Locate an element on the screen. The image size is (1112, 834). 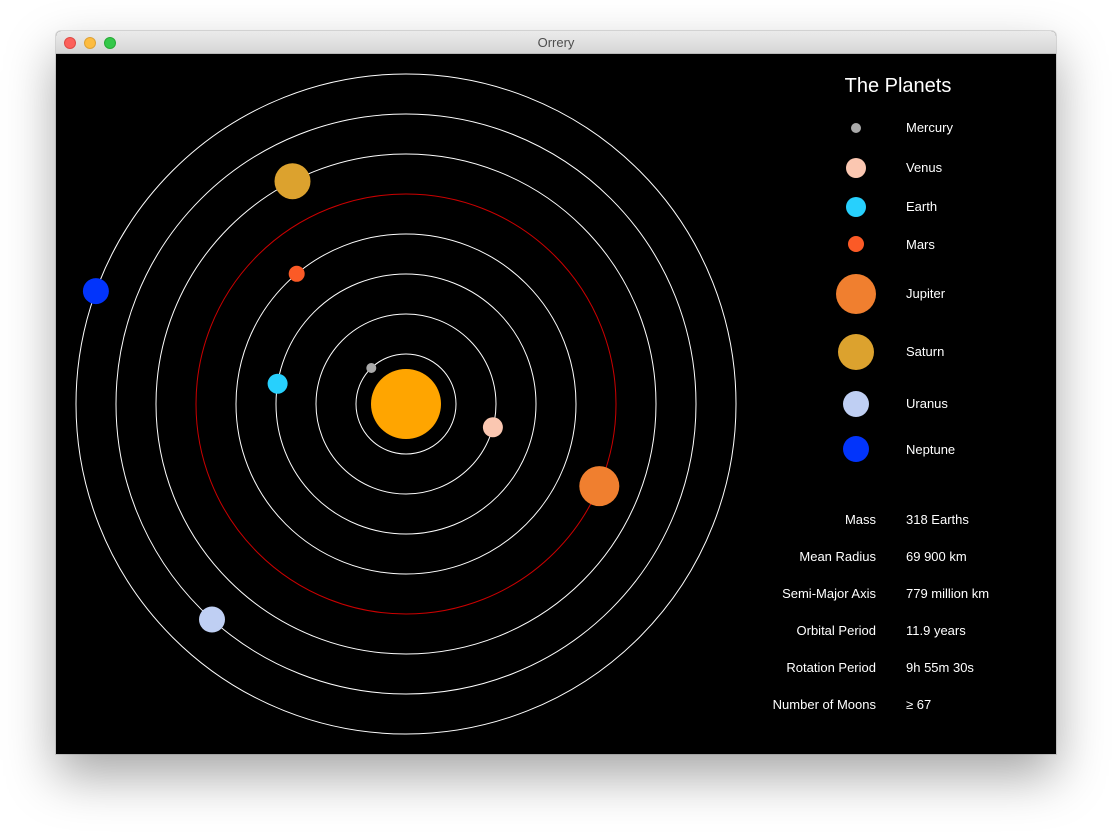
window-title: Orrery is located at coordinates (556, 42).